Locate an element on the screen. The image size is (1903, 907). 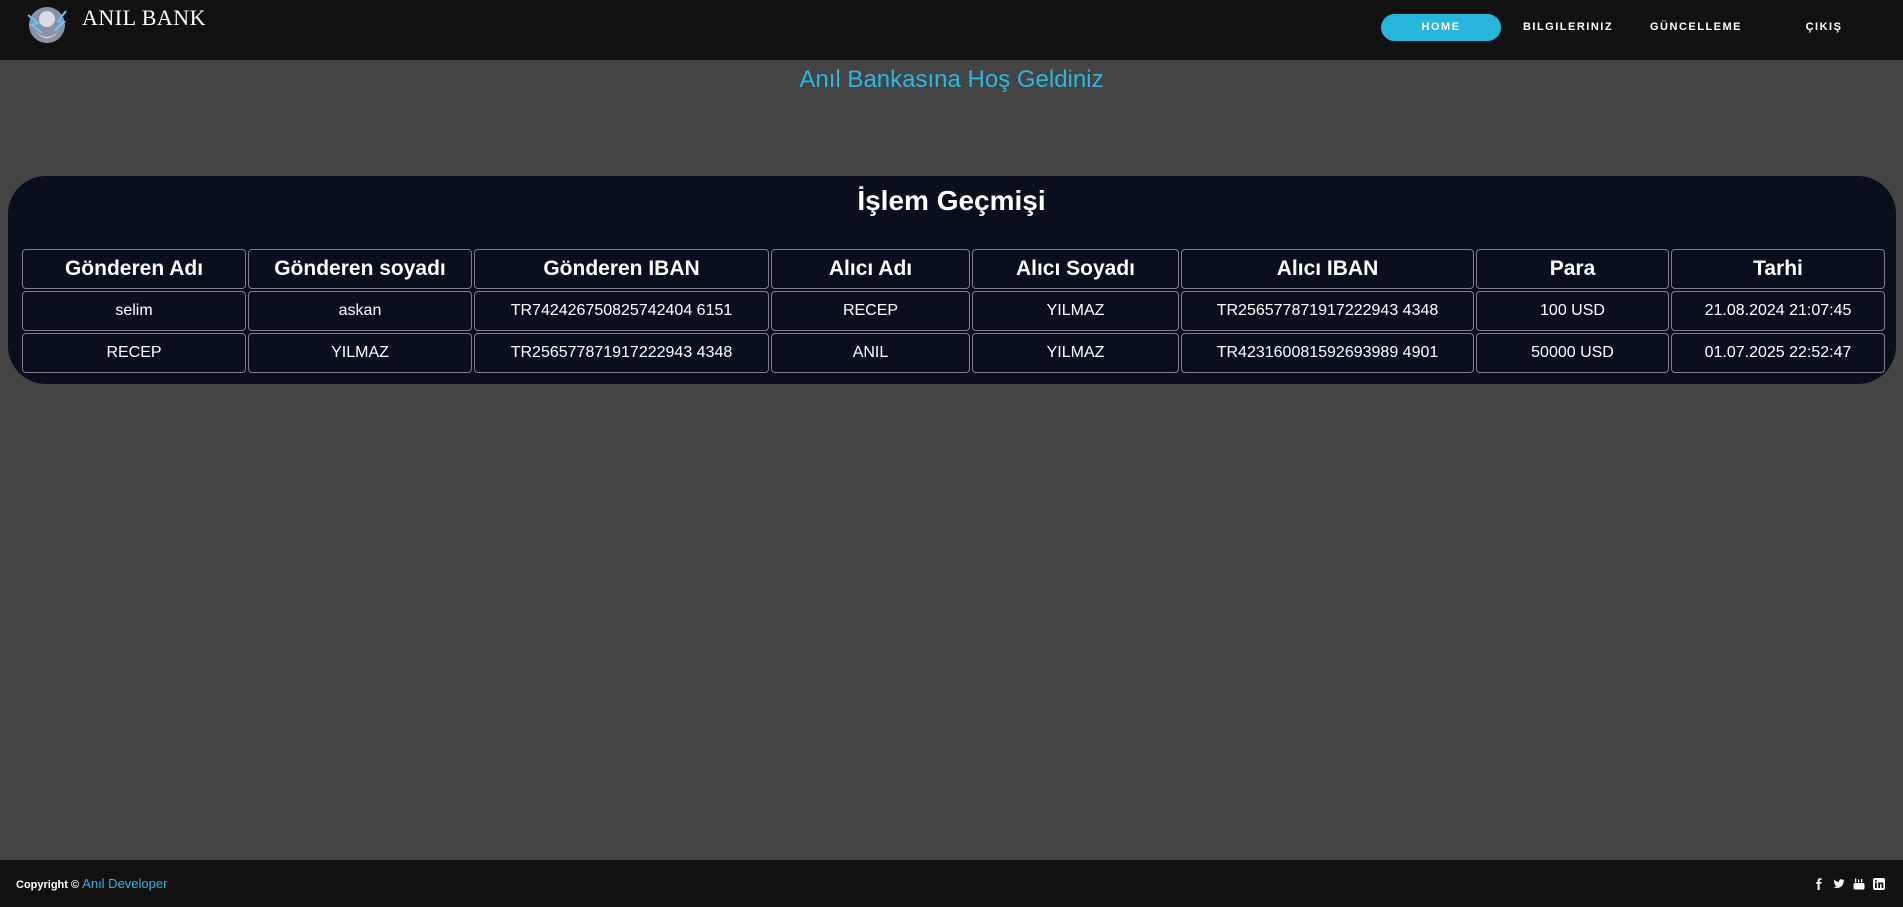
table-cell: TR742426750825742404 6151 is located at coordinates (621, 311).